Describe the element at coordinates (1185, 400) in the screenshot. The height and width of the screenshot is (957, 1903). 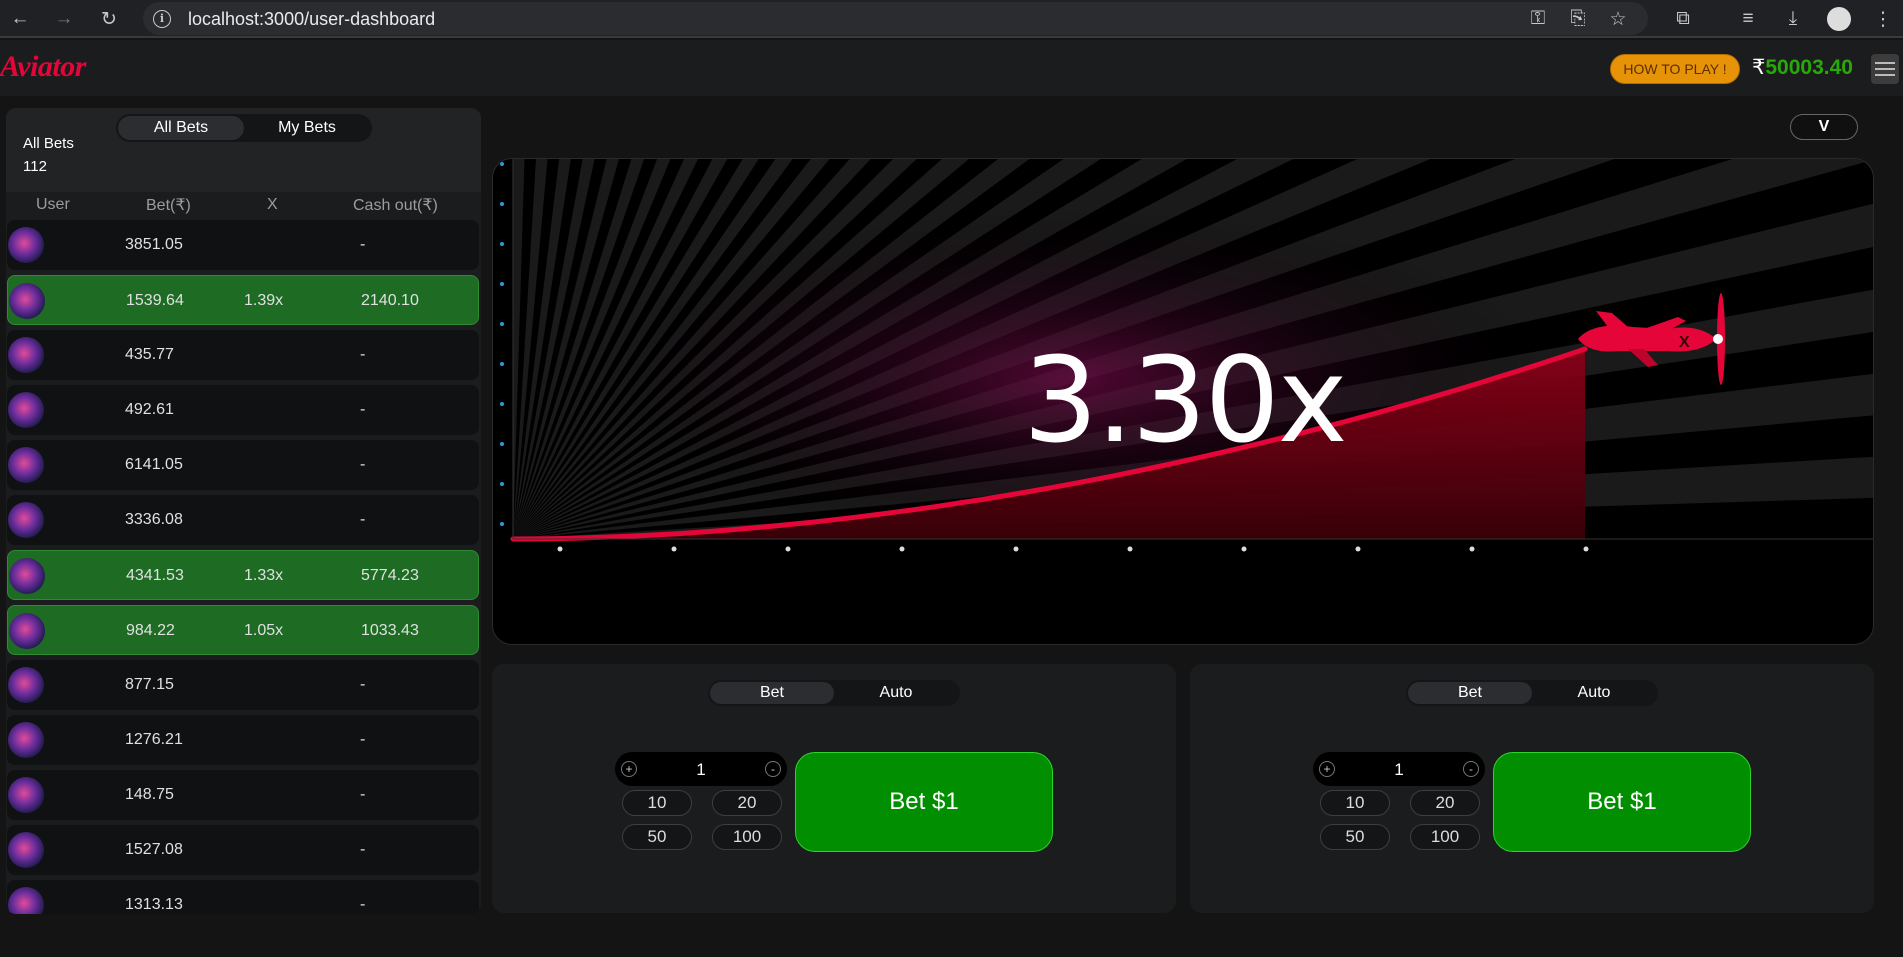
I see `current-multiplier: 3.30x` at that location.